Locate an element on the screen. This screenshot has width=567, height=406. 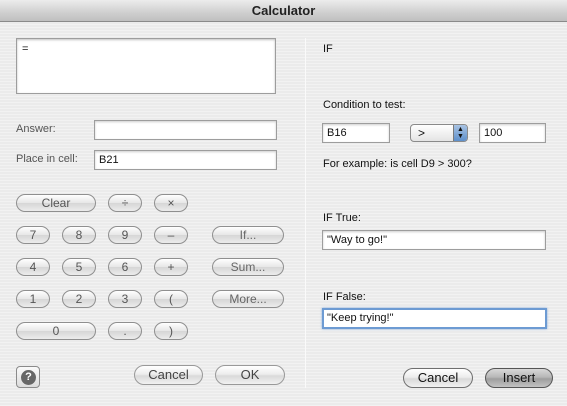
key-7-button: 7 is located at coordinates (33, 235).